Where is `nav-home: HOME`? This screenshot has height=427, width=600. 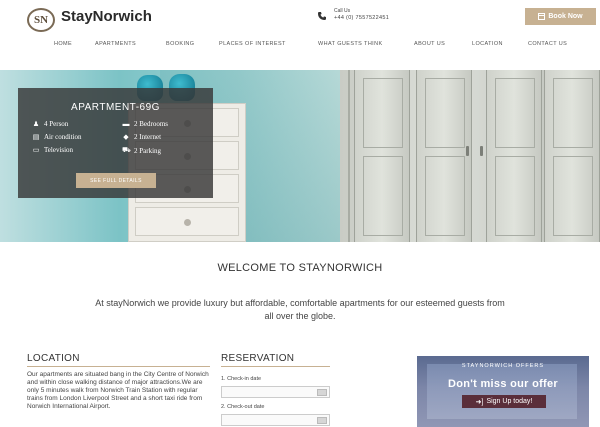 nav-home: HOME is located at coordinates (63, 44).